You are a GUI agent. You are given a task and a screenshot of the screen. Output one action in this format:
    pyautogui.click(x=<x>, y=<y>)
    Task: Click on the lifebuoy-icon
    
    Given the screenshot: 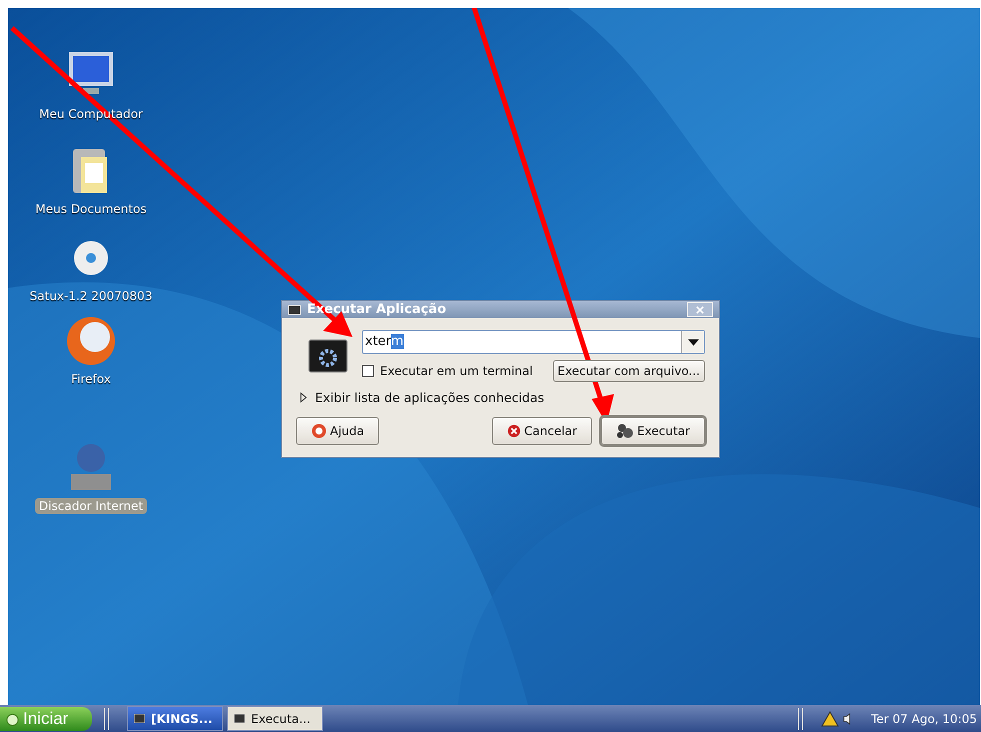 What is the action you would take?
    pyautogui.click(x=319, y=431)
    